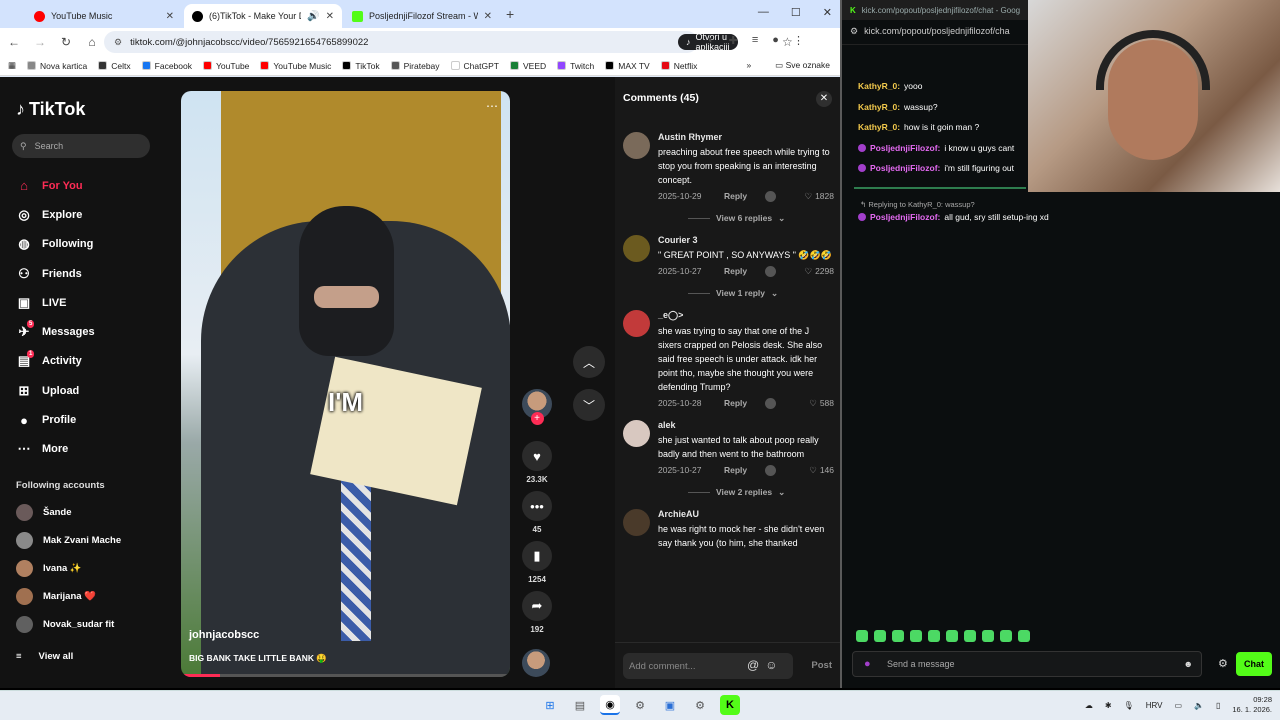  I want to click on like-button: ♡ 1828, so click(819, 196).